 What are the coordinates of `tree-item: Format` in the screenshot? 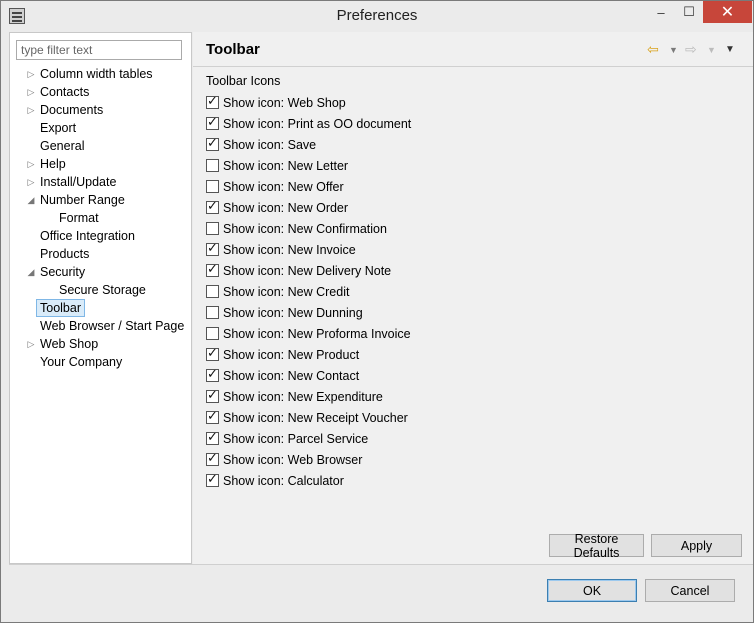 It's located at (100, 218).